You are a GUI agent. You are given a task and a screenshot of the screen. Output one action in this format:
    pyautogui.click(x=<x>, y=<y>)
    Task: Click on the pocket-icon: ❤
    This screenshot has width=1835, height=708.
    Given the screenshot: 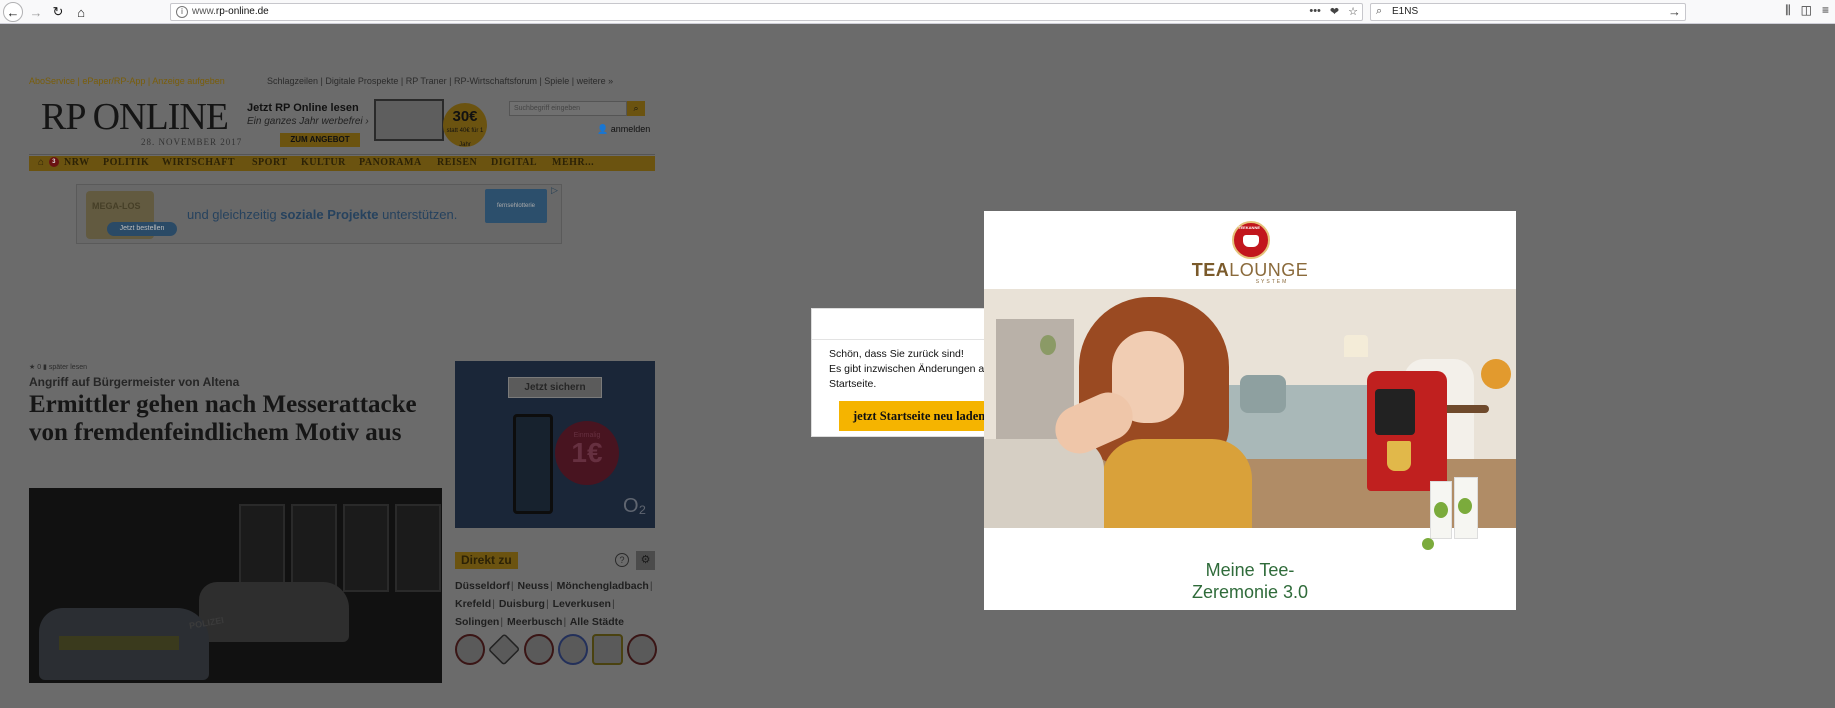 What is the action you would take?
    pyautogui.click(x=1334, y=11)
    